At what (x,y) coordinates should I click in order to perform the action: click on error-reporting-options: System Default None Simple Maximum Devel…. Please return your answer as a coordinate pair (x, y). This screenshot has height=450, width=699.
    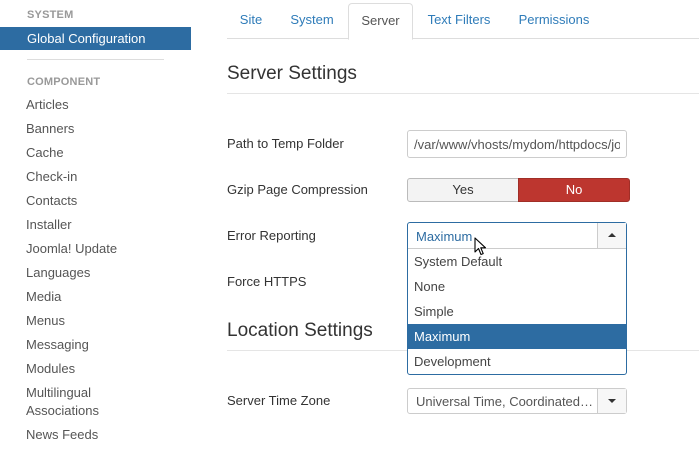
    Looking at the image, I should click on (517, 311).